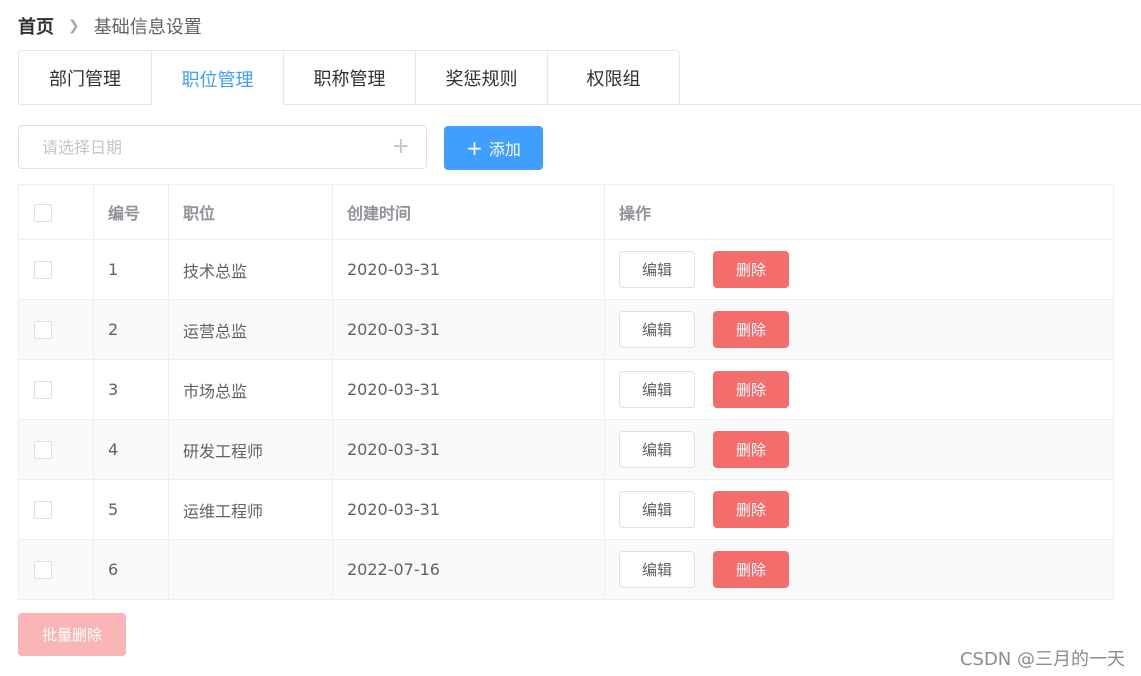 This screenshot has height=676, width=1141. What do you see at coordinates (131, 509) in the screenshot?
I see `row-number: 5` at bounding box center [131, 509].